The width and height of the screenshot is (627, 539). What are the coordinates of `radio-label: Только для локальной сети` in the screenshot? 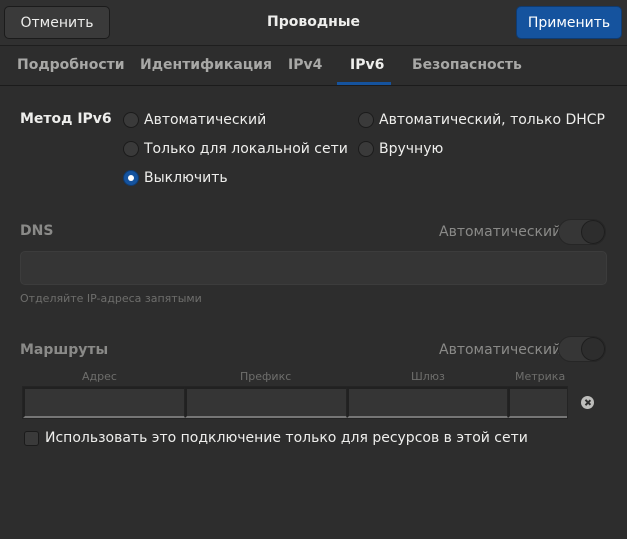 It's located at (246, 149).